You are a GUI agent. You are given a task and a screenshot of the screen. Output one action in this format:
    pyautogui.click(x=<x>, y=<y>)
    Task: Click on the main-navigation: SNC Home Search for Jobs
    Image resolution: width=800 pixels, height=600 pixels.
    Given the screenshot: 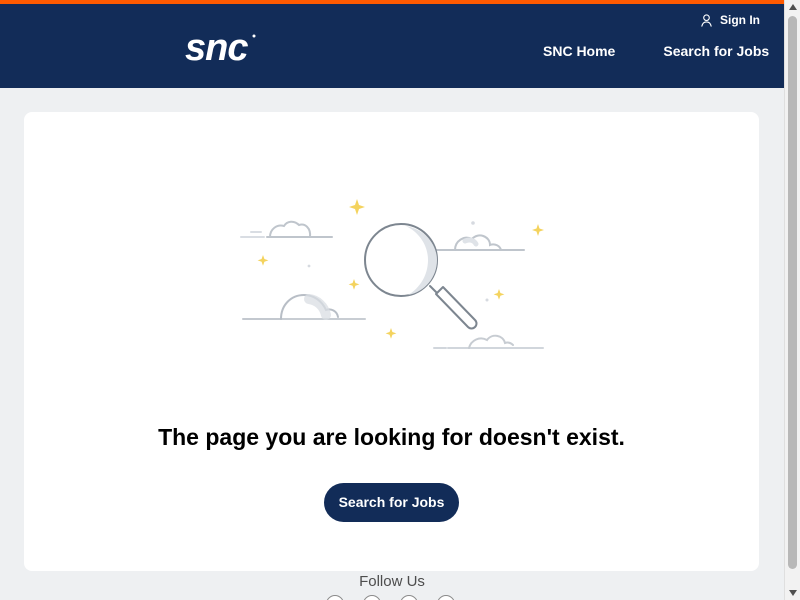 What is the action you would take?
    pyautogui.click(x=658, y=51)
    